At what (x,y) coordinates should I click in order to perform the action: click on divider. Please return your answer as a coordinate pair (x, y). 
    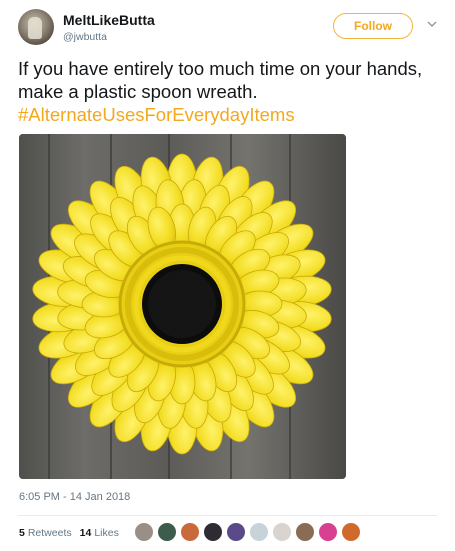
    Looking at the image, I should click on (227, 515).